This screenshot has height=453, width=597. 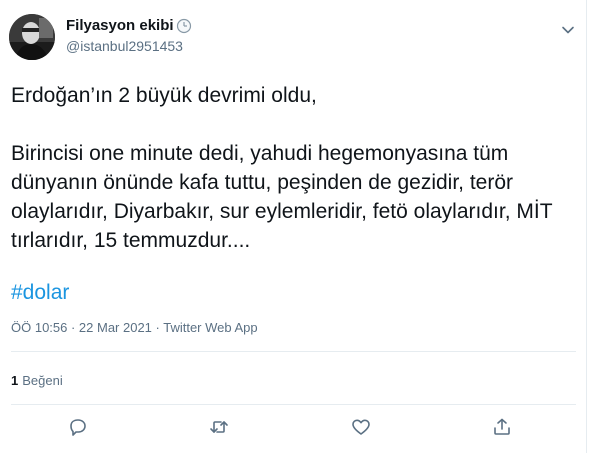 I want to click on tweet-meta: ÖÖ 10:56 · 22 Mar 2021 · Twitter Web App, so click(x=134, y=328).